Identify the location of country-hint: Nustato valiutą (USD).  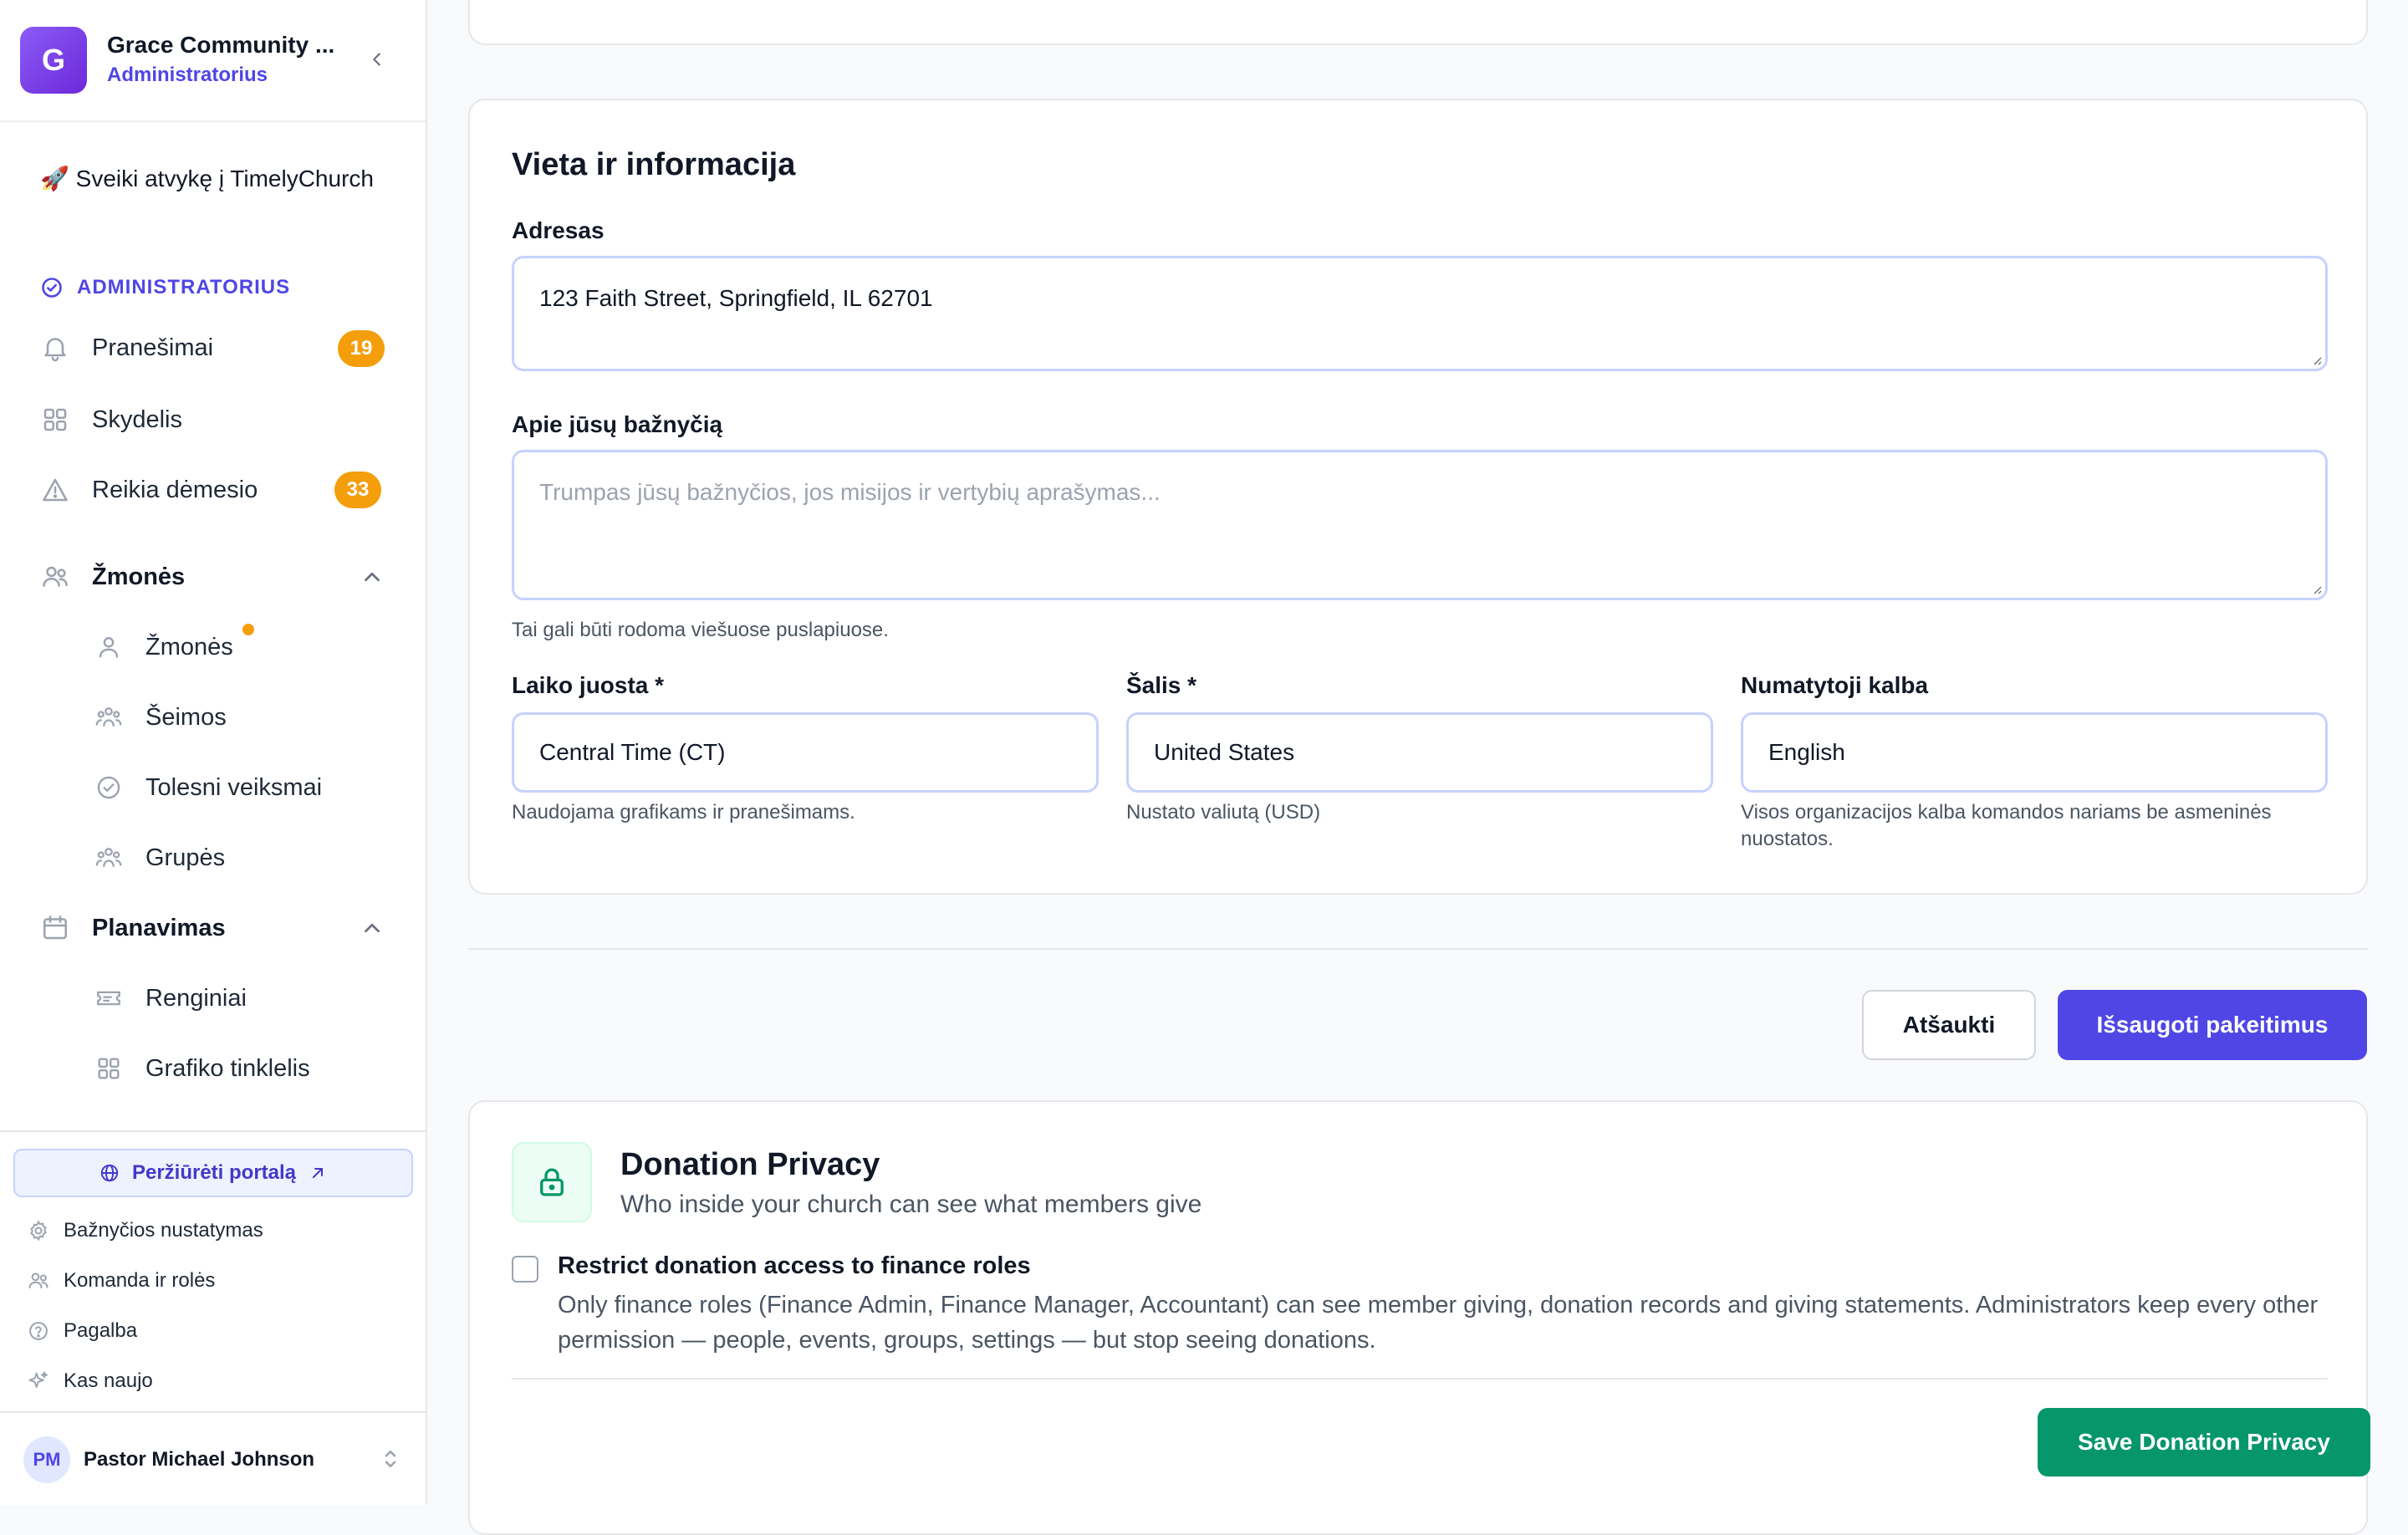
(1224, 812).